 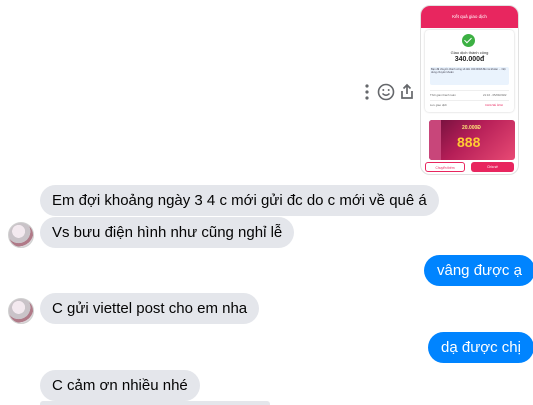 I want to click on message-outgoing: vâng được ạ, so click(x=478, y=270).